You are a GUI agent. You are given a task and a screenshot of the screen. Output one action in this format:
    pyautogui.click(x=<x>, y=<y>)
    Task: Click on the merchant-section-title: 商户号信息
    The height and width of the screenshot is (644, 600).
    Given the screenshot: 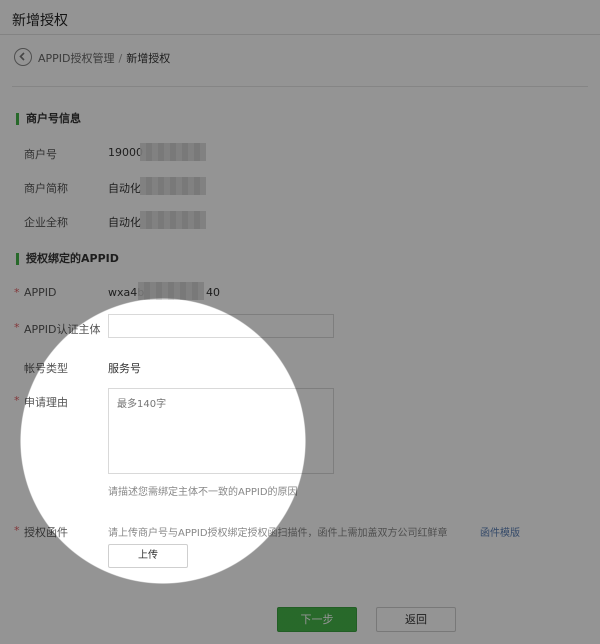 What is the action you would take?
    pyautogui.click(x=48, y=119)
    